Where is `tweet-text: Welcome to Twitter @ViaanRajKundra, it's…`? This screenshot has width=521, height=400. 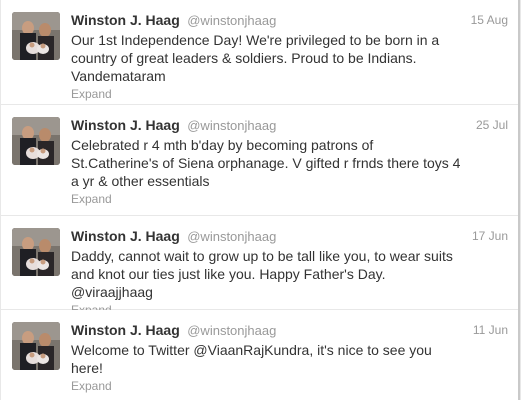
tweet-text: Welcome to Twitter @ViaanRajKundra, it's… is located at coordinates (251, 359).